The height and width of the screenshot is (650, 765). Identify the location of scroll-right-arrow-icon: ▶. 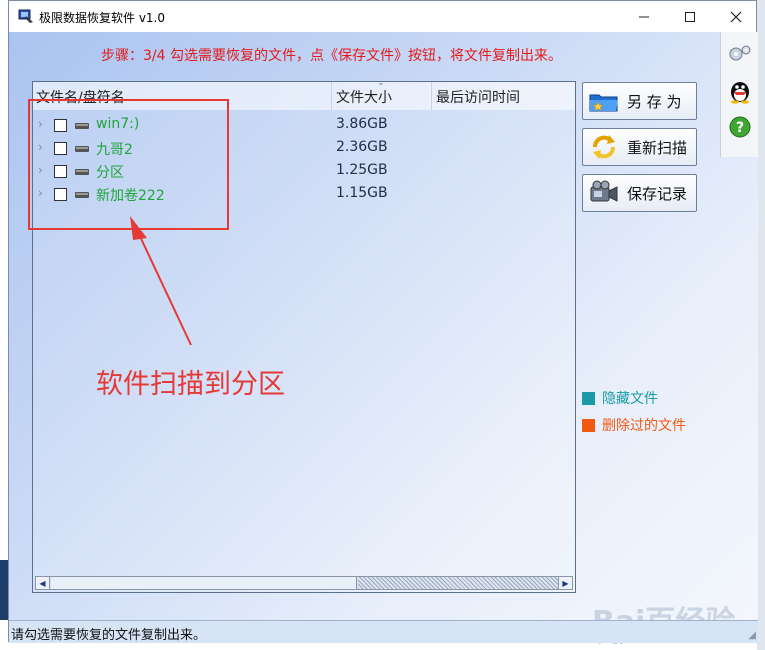
(565, 583).